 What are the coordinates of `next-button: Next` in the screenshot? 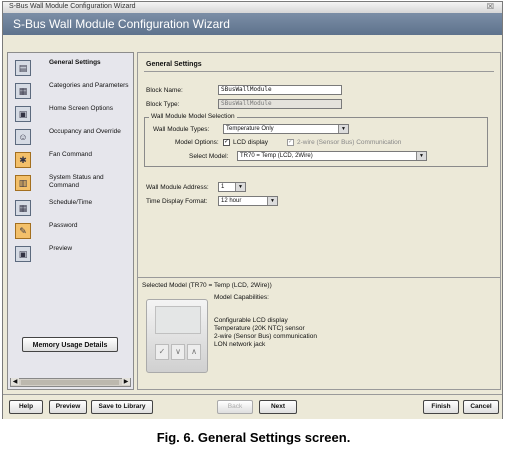 It's located at (278, 407).